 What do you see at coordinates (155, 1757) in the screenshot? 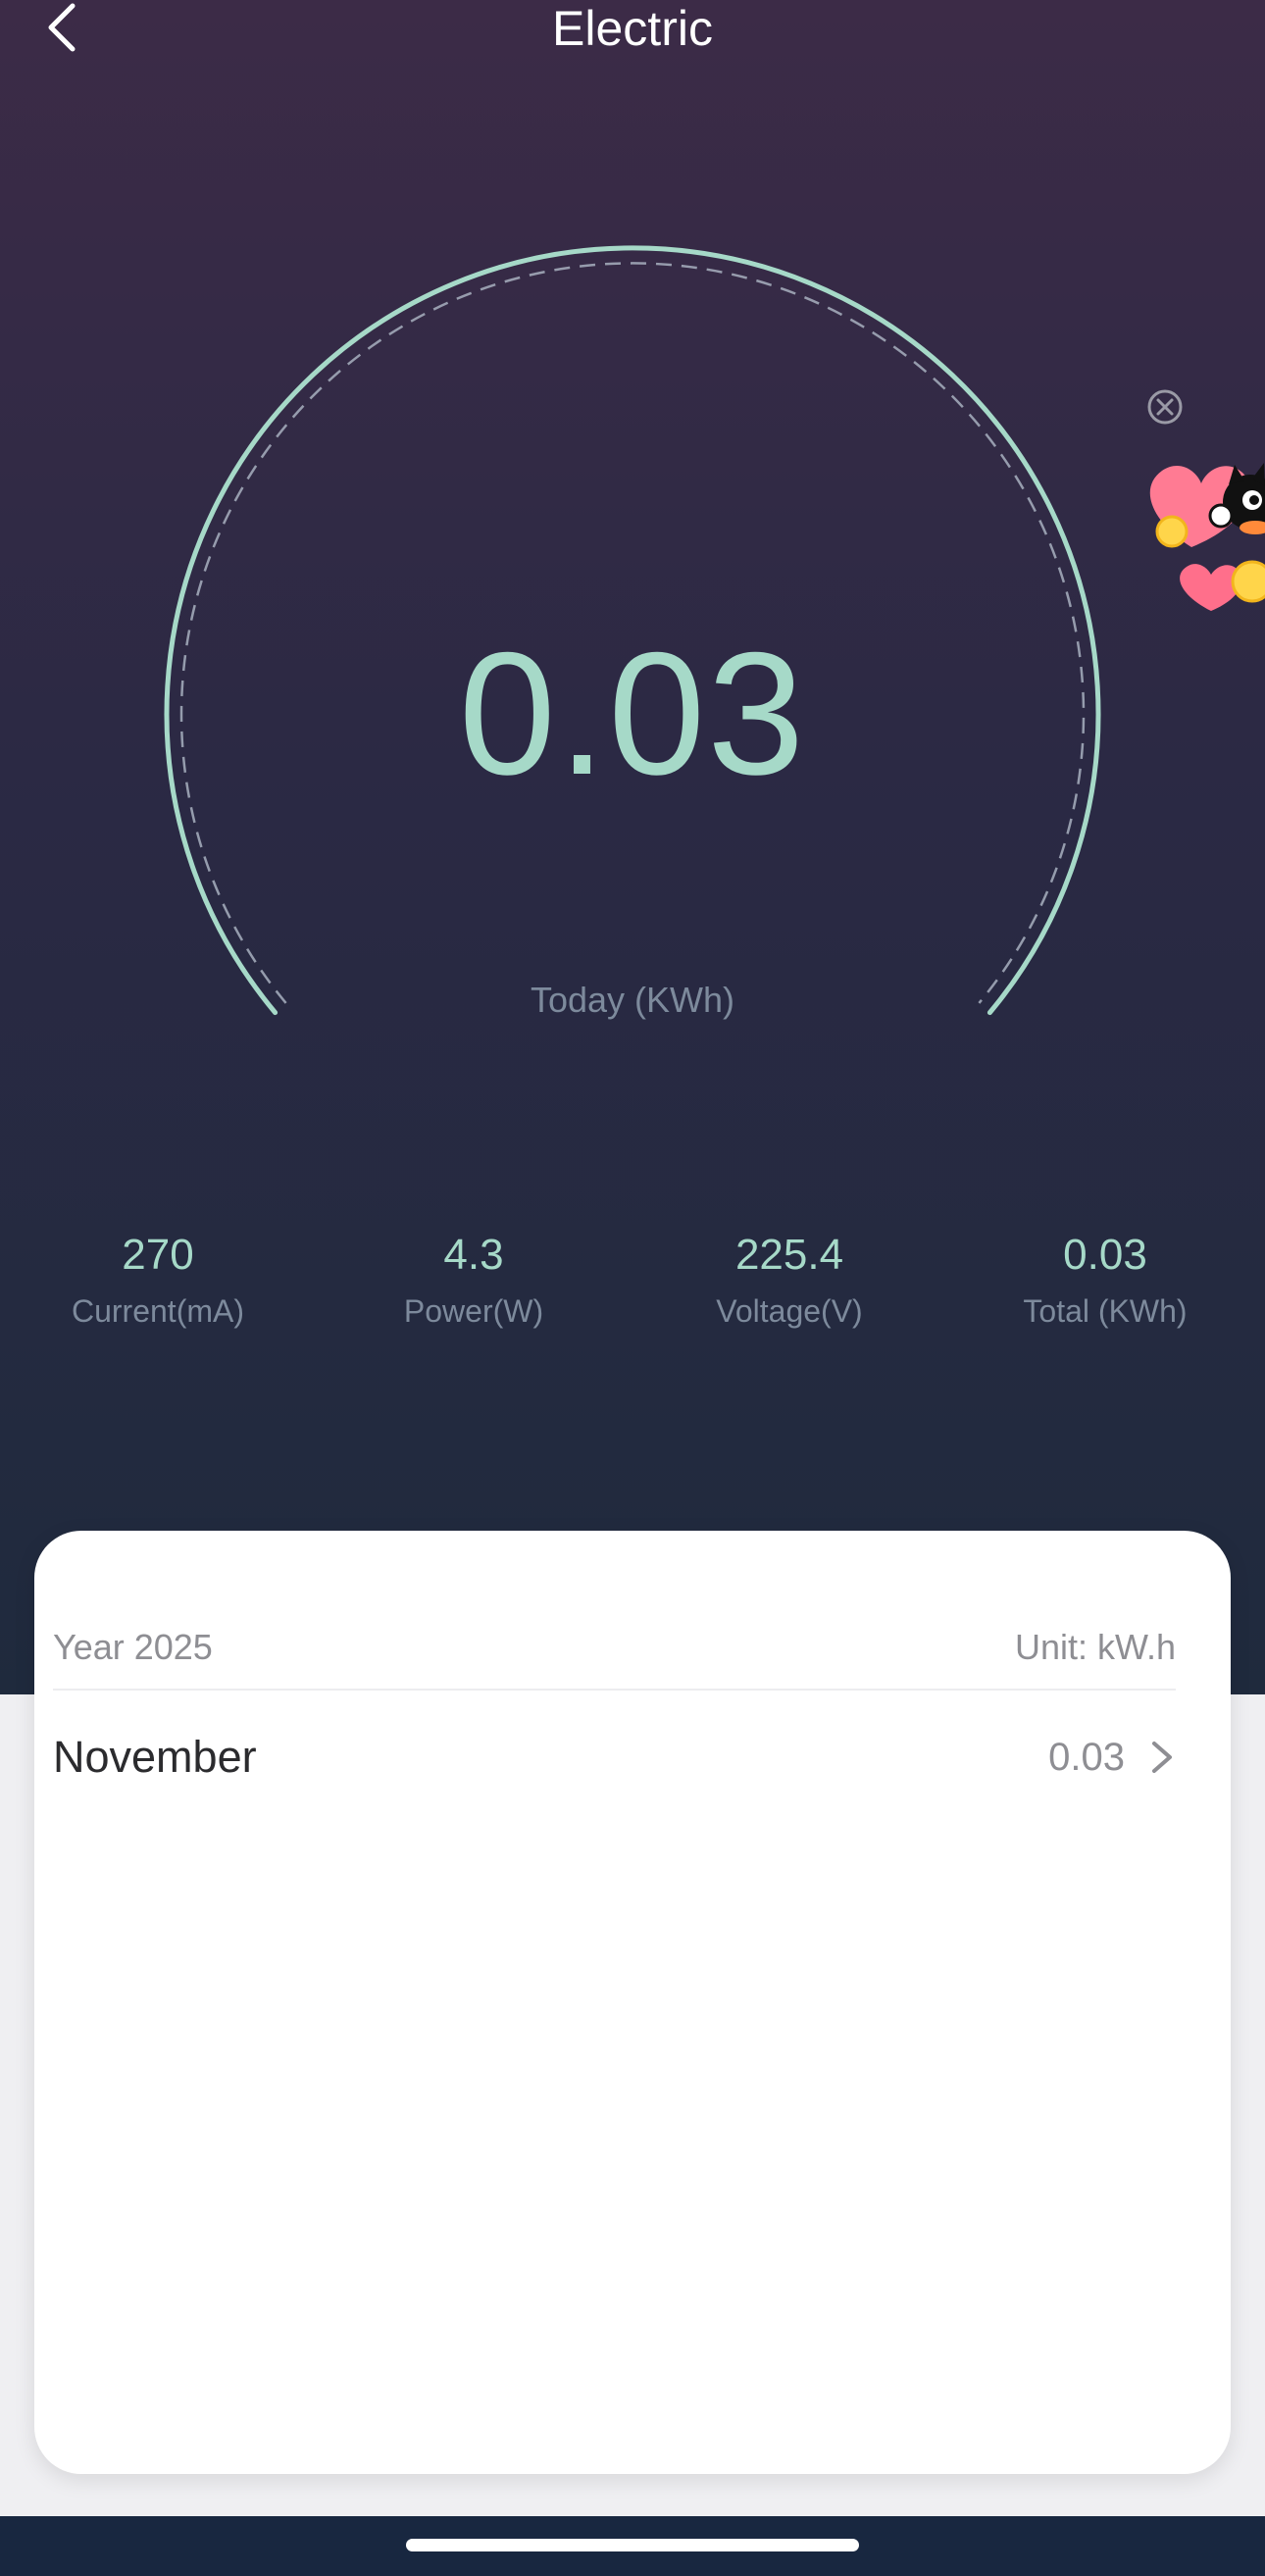
I see `month-name: November` at bounding box center [155, 1757].